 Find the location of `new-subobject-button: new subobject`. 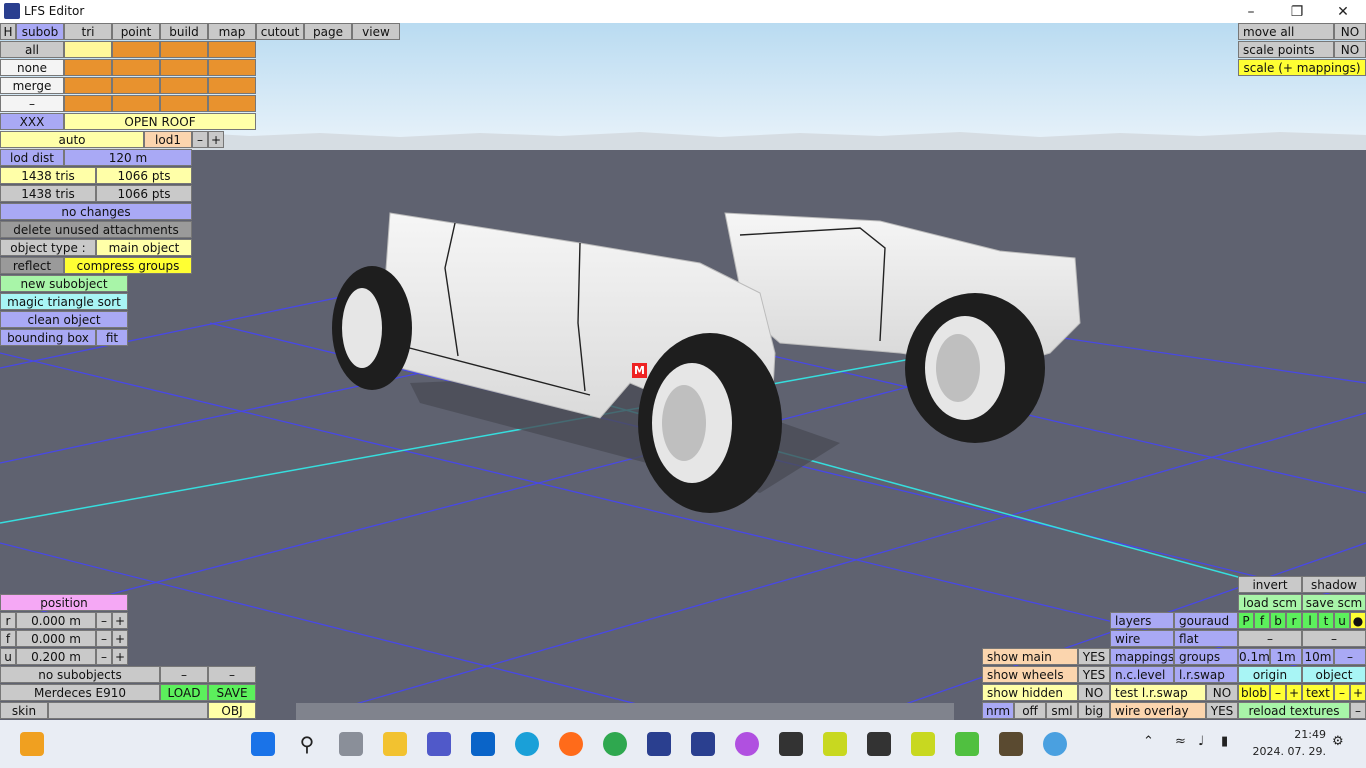

new-subobject-button: new subobject is located at coordinates (64, 283).